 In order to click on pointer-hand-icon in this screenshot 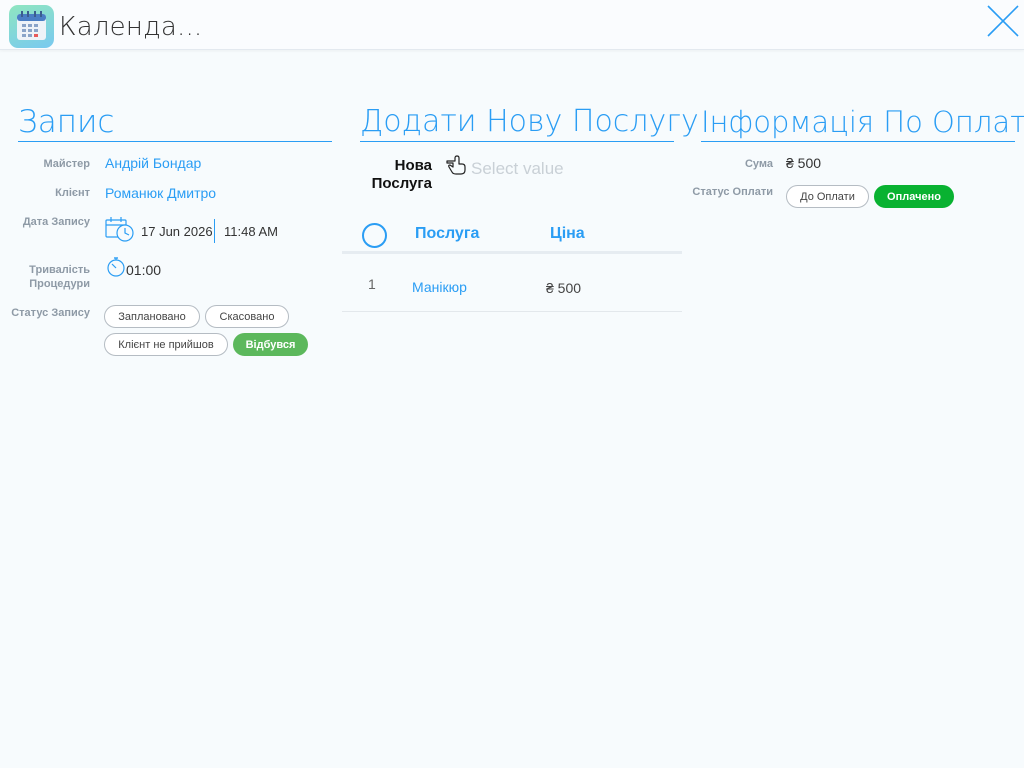, I will do `click(456, 167)`.